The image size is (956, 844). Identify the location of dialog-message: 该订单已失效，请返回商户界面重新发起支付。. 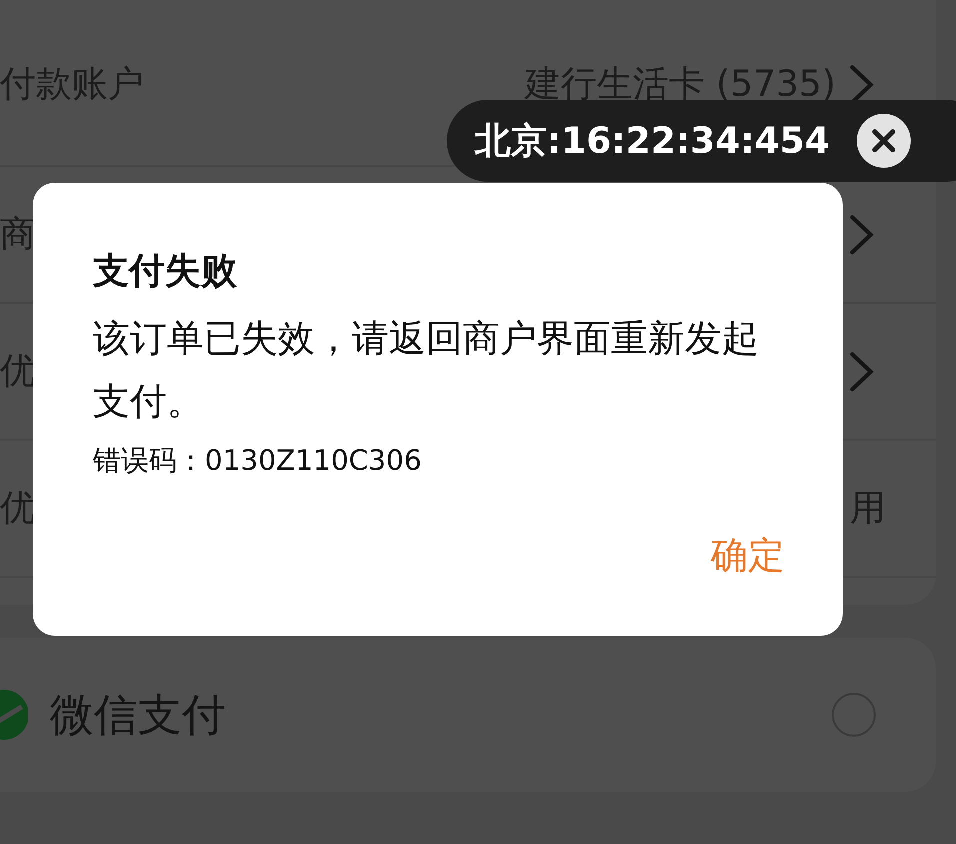
(426, 370).